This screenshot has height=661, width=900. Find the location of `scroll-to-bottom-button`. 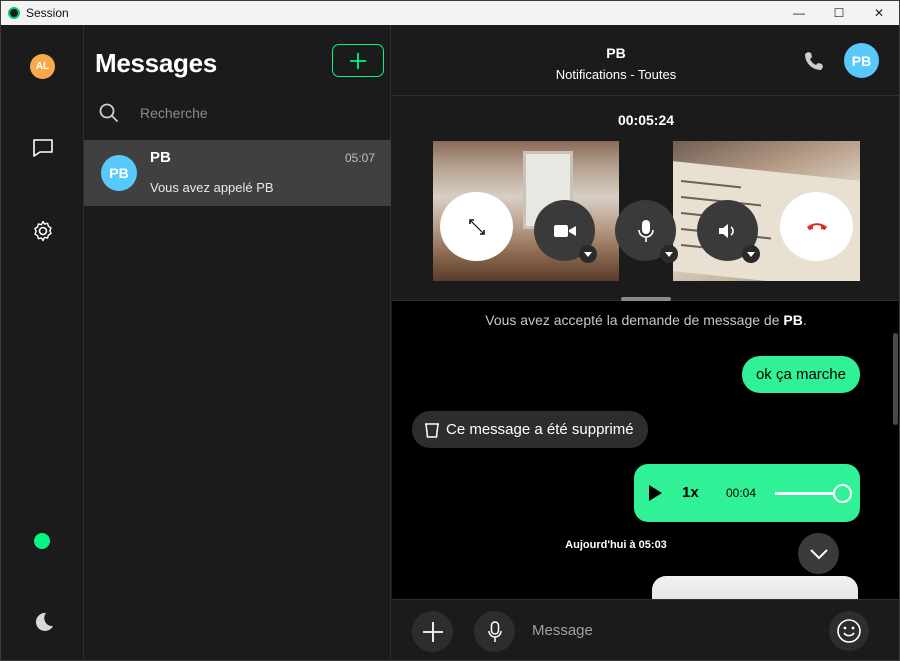

scroll-to-bottom-button is located at coordinates (818, 553).